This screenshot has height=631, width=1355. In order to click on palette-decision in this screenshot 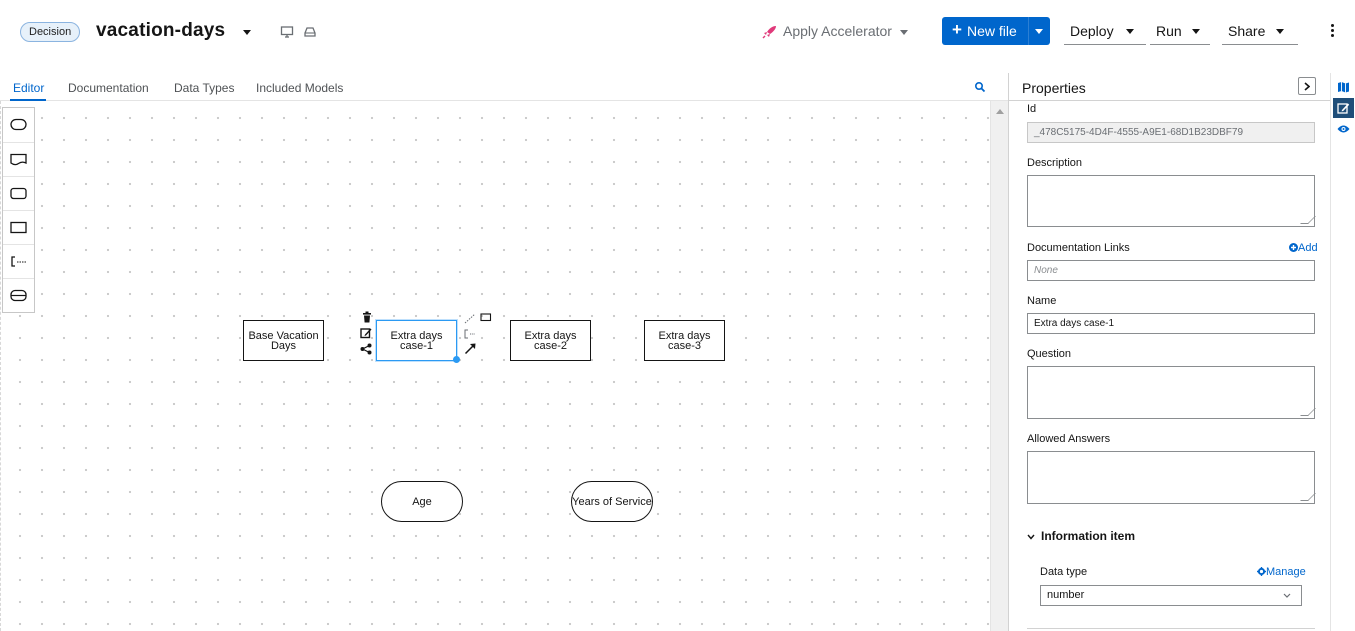, I will do `click(18, 227)`.